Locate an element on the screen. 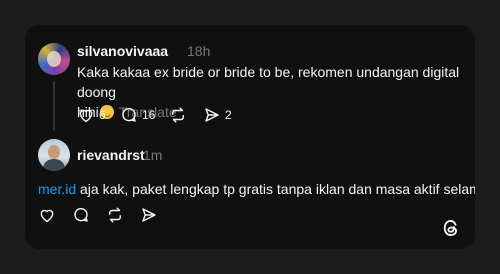  reply-share-button is located at coordinates (149, 215).